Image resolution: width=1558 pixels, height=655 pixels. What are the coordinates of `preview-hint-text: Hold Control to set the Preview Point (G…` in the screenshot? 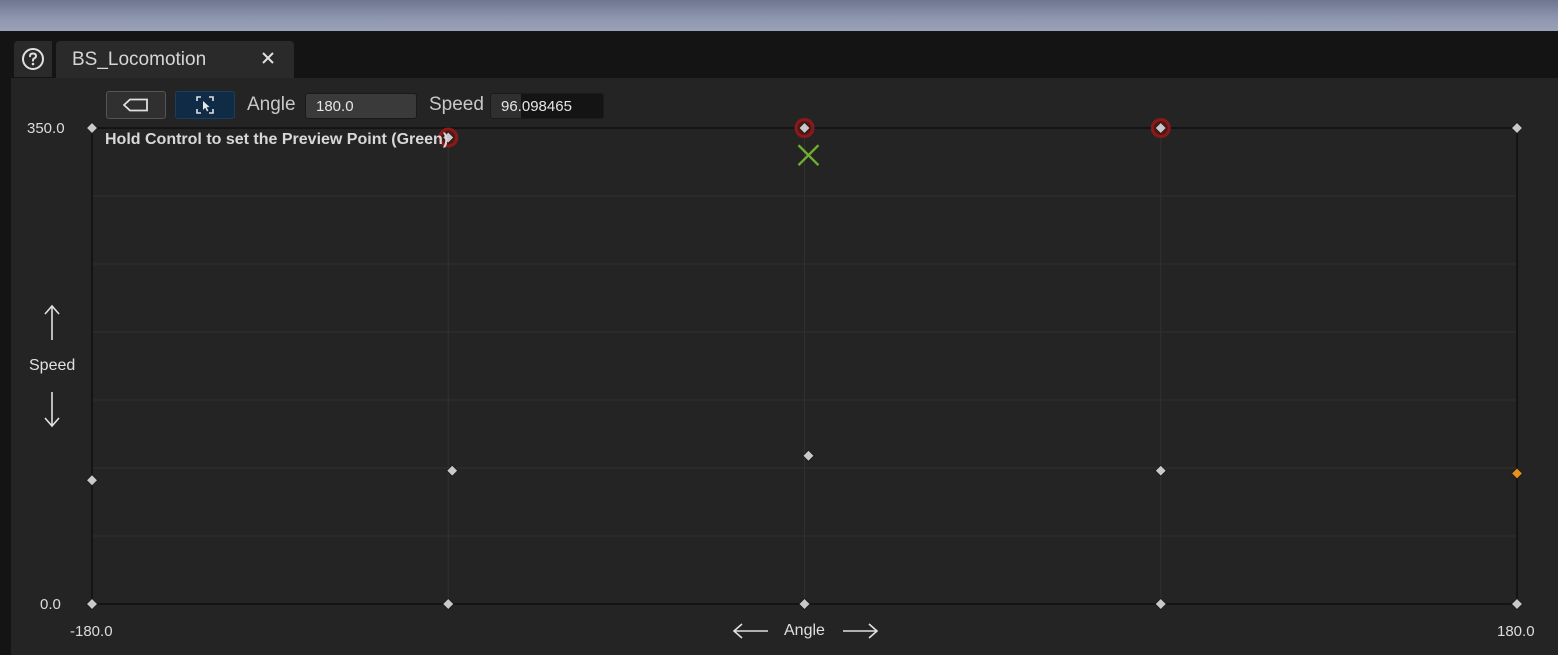 It's located at (277, 139).